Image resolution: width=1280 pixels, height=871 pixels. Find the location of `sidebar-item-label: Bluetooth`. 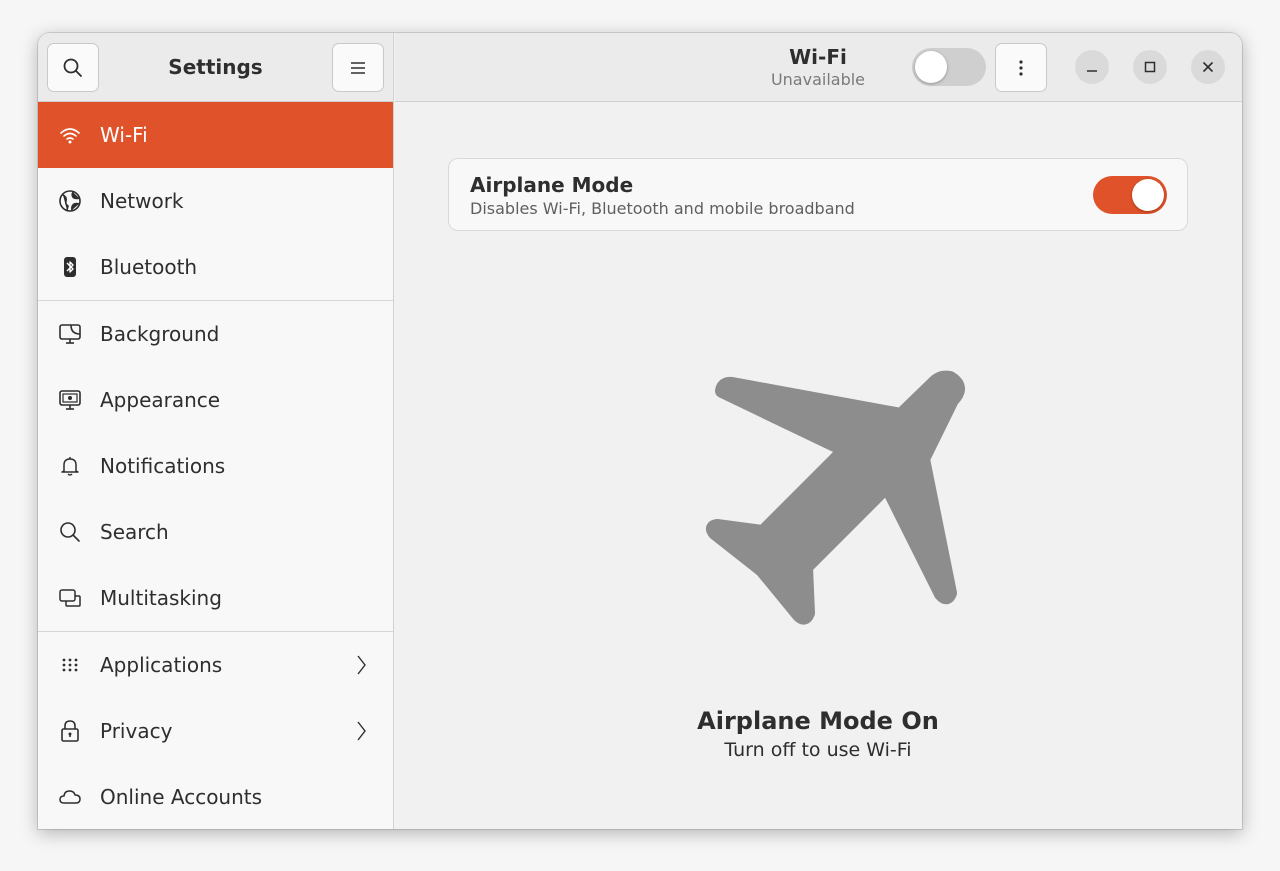

sidebar-item-label: Bluetooth is located at coordinates (149, 267).